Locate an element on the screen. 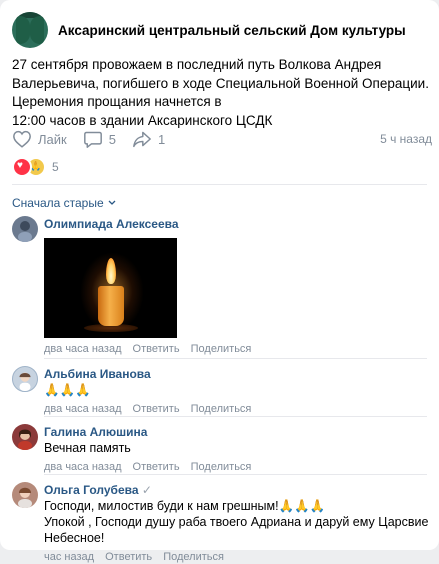  like-button: Лайк is located at coordinates (39, 139).